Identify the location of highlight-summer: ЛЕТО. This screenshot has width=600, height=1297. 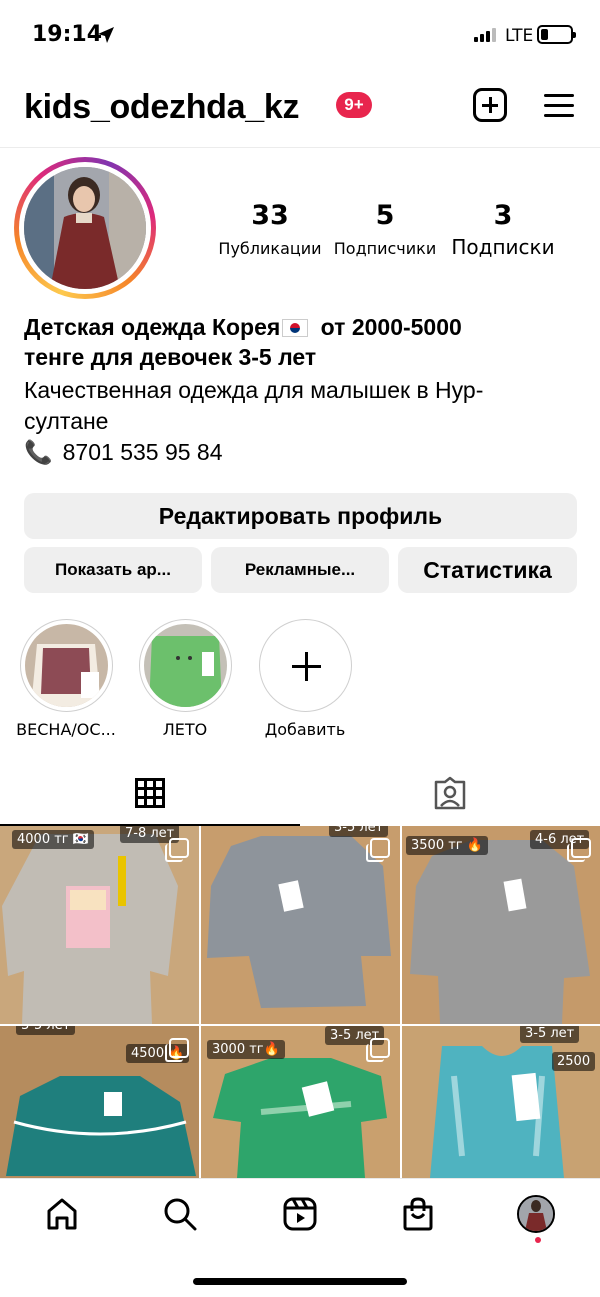
(185, 679).